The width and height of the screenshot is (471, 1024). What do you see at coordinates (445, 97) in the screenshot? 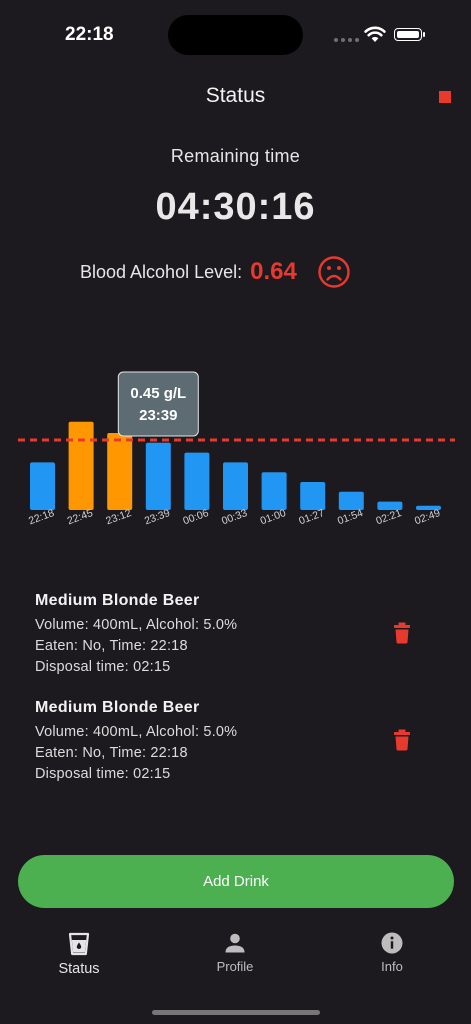
I see `stop-icon` at bounding box center [445, 97].